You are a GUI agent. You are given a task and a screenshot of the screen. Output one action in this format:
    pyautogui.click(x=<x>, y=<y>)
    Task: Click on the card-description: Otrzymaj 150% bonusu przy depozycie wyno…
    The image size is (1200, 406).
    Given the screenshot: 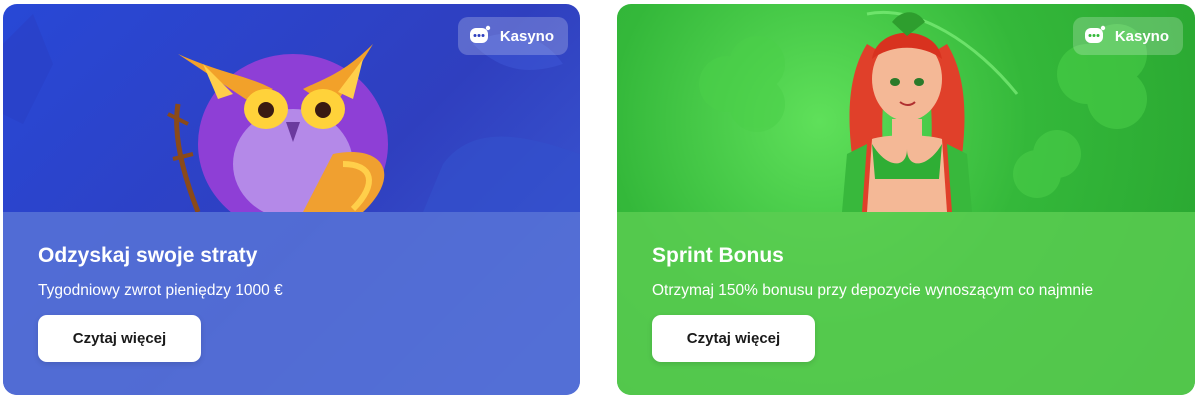 What is the action you would take?
    pyautogui.click(x=873, y=290)
    